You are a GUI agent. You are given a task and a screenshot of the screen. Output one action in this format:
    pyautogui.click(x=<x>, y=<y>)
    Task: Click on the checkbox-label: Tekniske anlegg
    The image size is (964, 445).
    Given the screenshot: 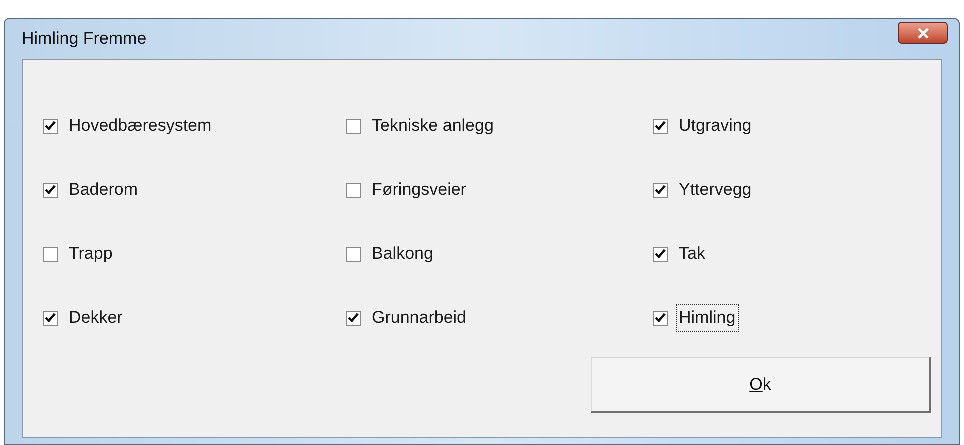 What is the action you would take?
    pyautogui.click(x=433, y=126)
    